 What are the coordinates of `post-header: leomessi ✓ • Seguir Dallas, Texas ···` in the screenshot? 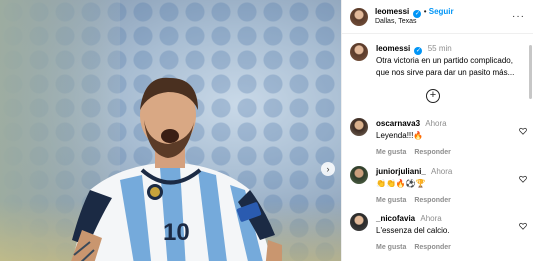 It's located at (437, 17).